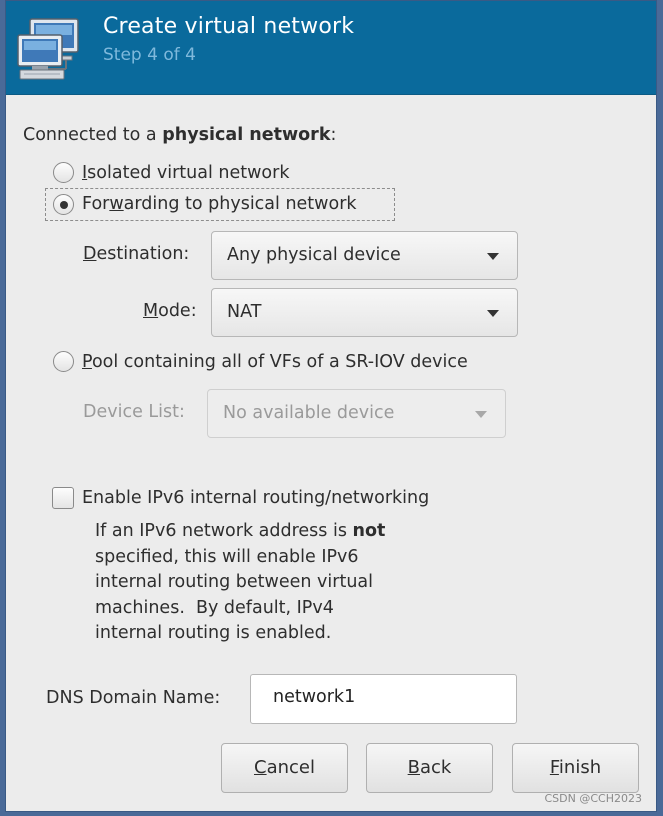 Image resolution: width=663 pixels, height=816 pixels. What do you see at coordinates (229, 26) in the screenshot?
I see `dialog-title: Create virtual network` at bounding box center [229, 26].